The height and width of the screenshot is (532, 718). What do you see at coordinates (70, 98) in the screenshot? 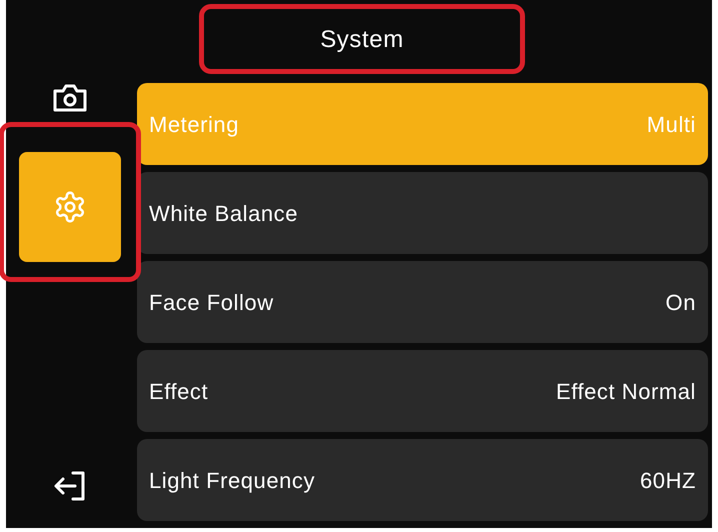
I see `camera-icon` at bounding box center [70, 98].